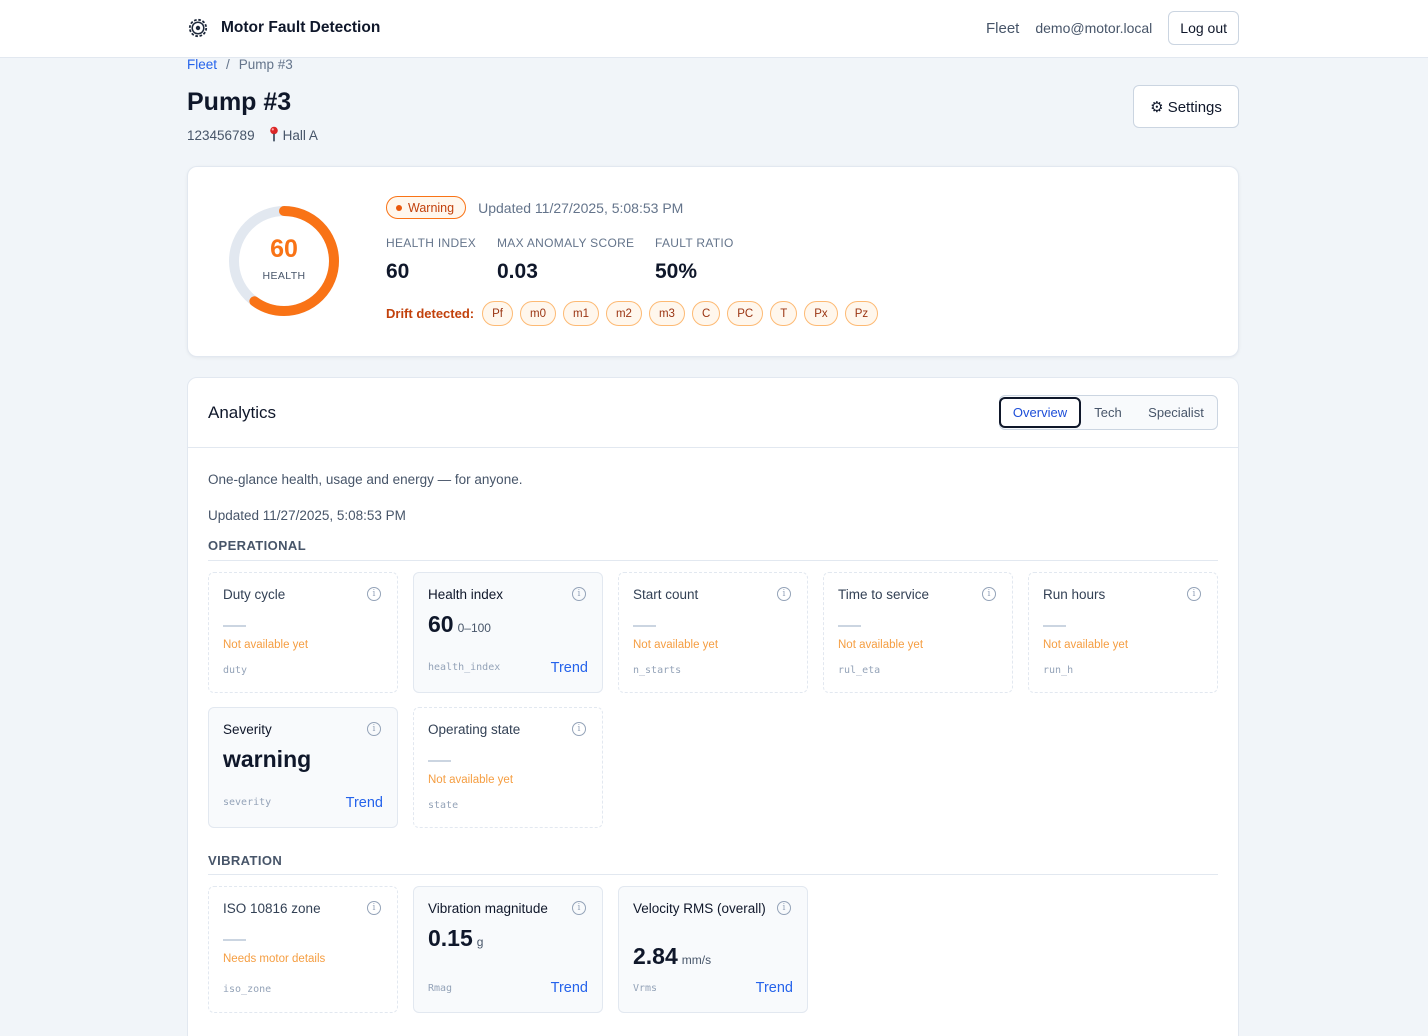 The image size is (1428, 1036). Describe the element at coordinates (274, 959) in the screenshot. I see `metric-unavailable-note: Needs motor details` at that location.